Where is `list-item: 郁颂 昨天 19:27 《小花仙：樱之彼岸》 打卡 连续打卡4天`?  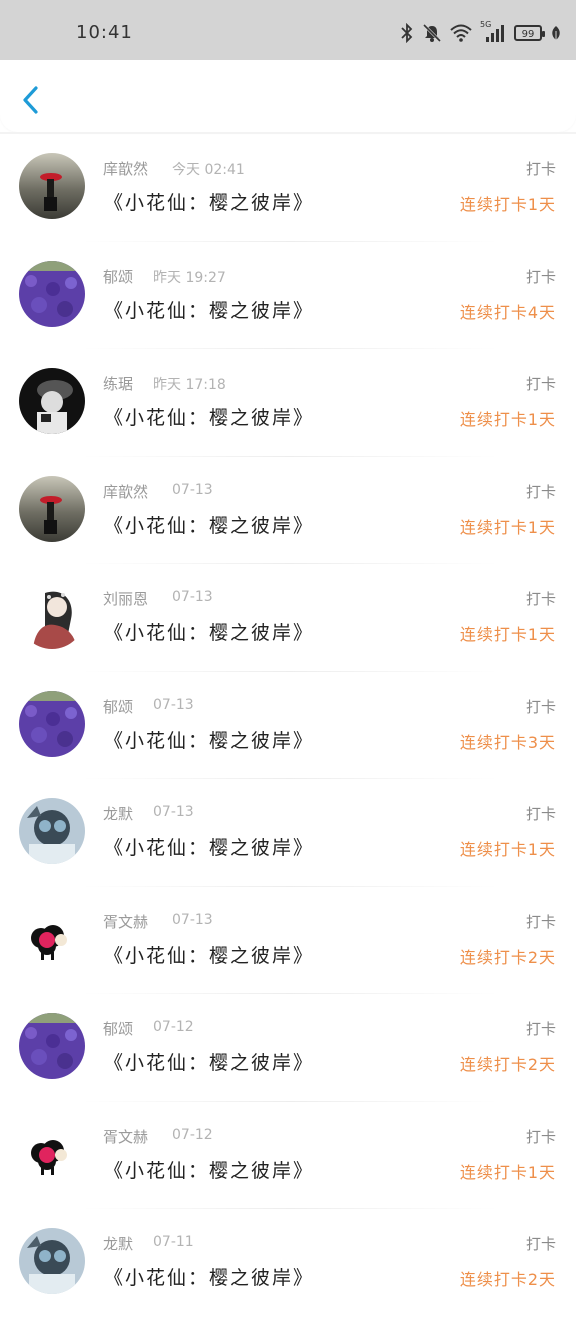 list-item: 郁颂 昨天 19:27 《小花仙：樱之彼岸》 打卡 连续打卡4天 is located at coordinates (288, 295).